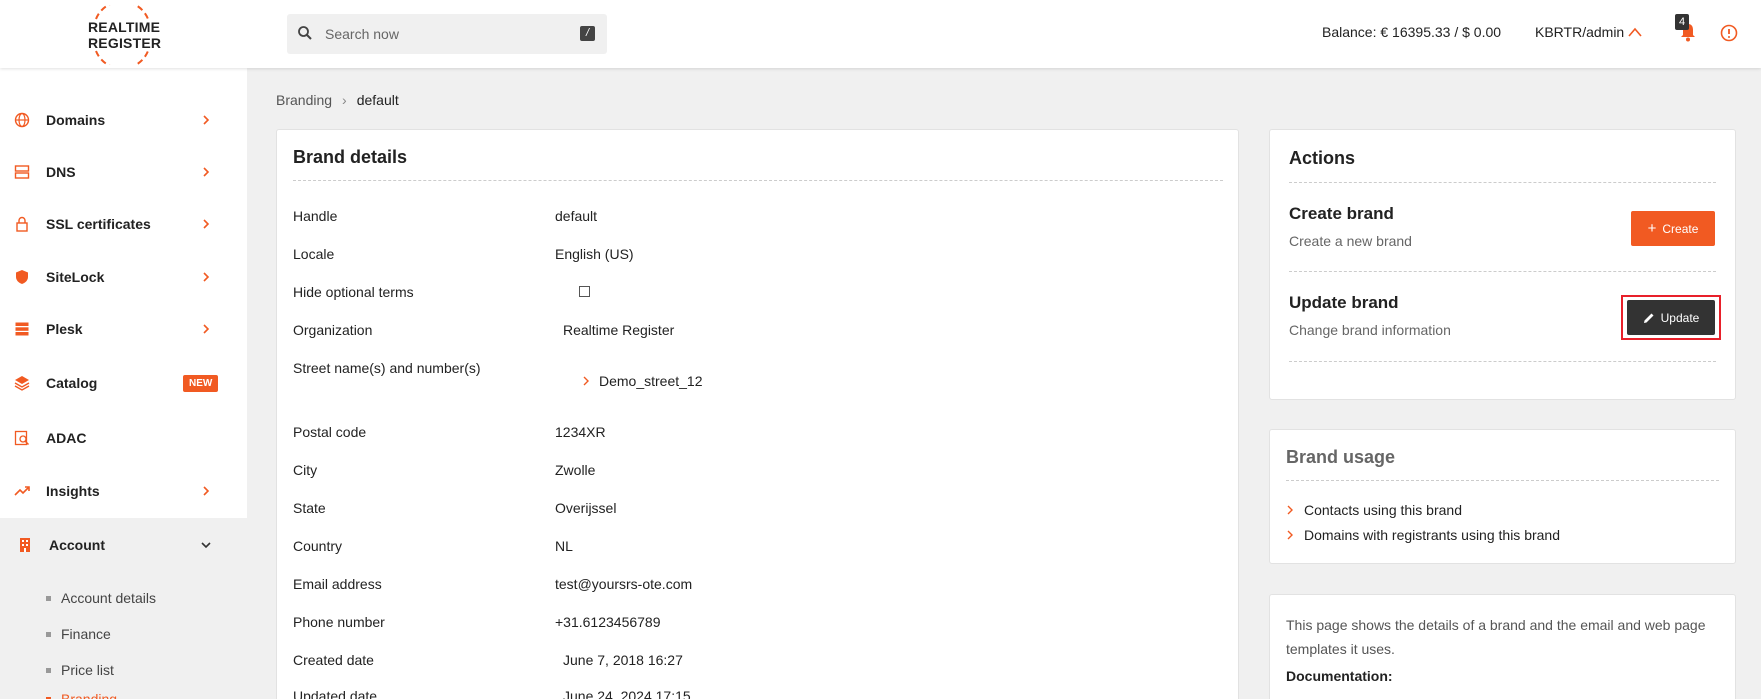 The height and width of the screenshot is (699, 1761). What do you see at coordinates (22, 172) in the screenshot?
I see `server-icon` at bounding box center [22, 172].